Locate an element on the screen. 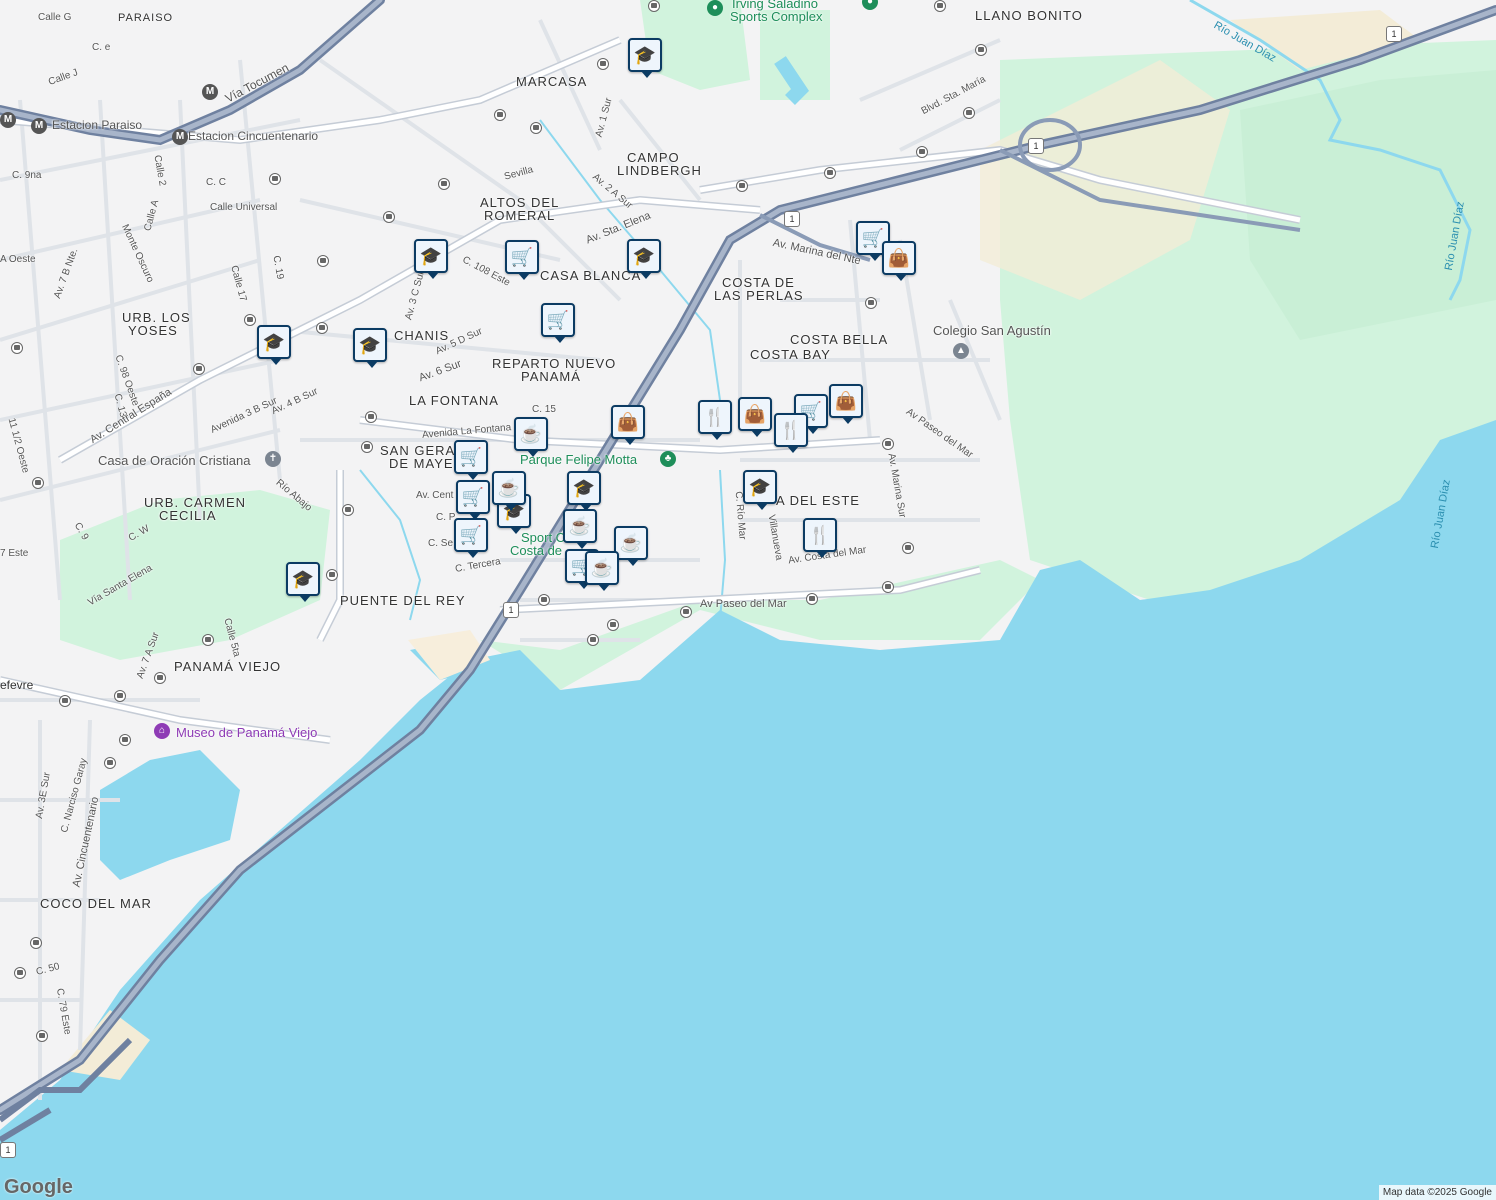 The height and width of the screenshot is (1200, 1496). street-label: 7 Este is located at coordinates (14, 553).